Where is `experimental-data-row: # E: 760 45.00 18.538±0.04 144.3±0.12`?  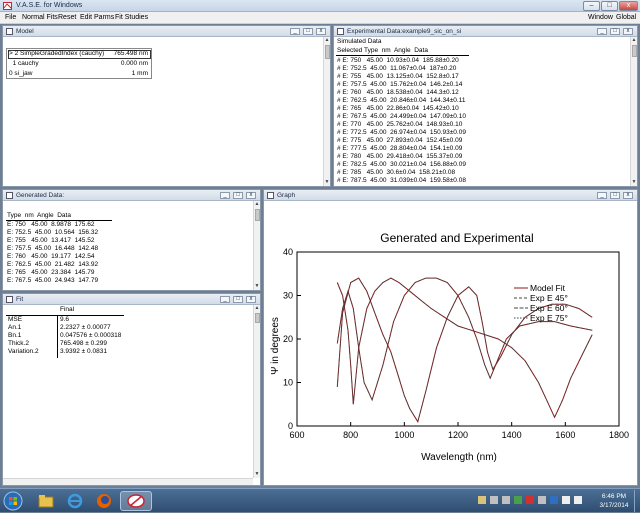 experimental-data-row: # E: 760 45.00 18.538±0.04 144.3±0.12 is located at coordinates (398, 93).